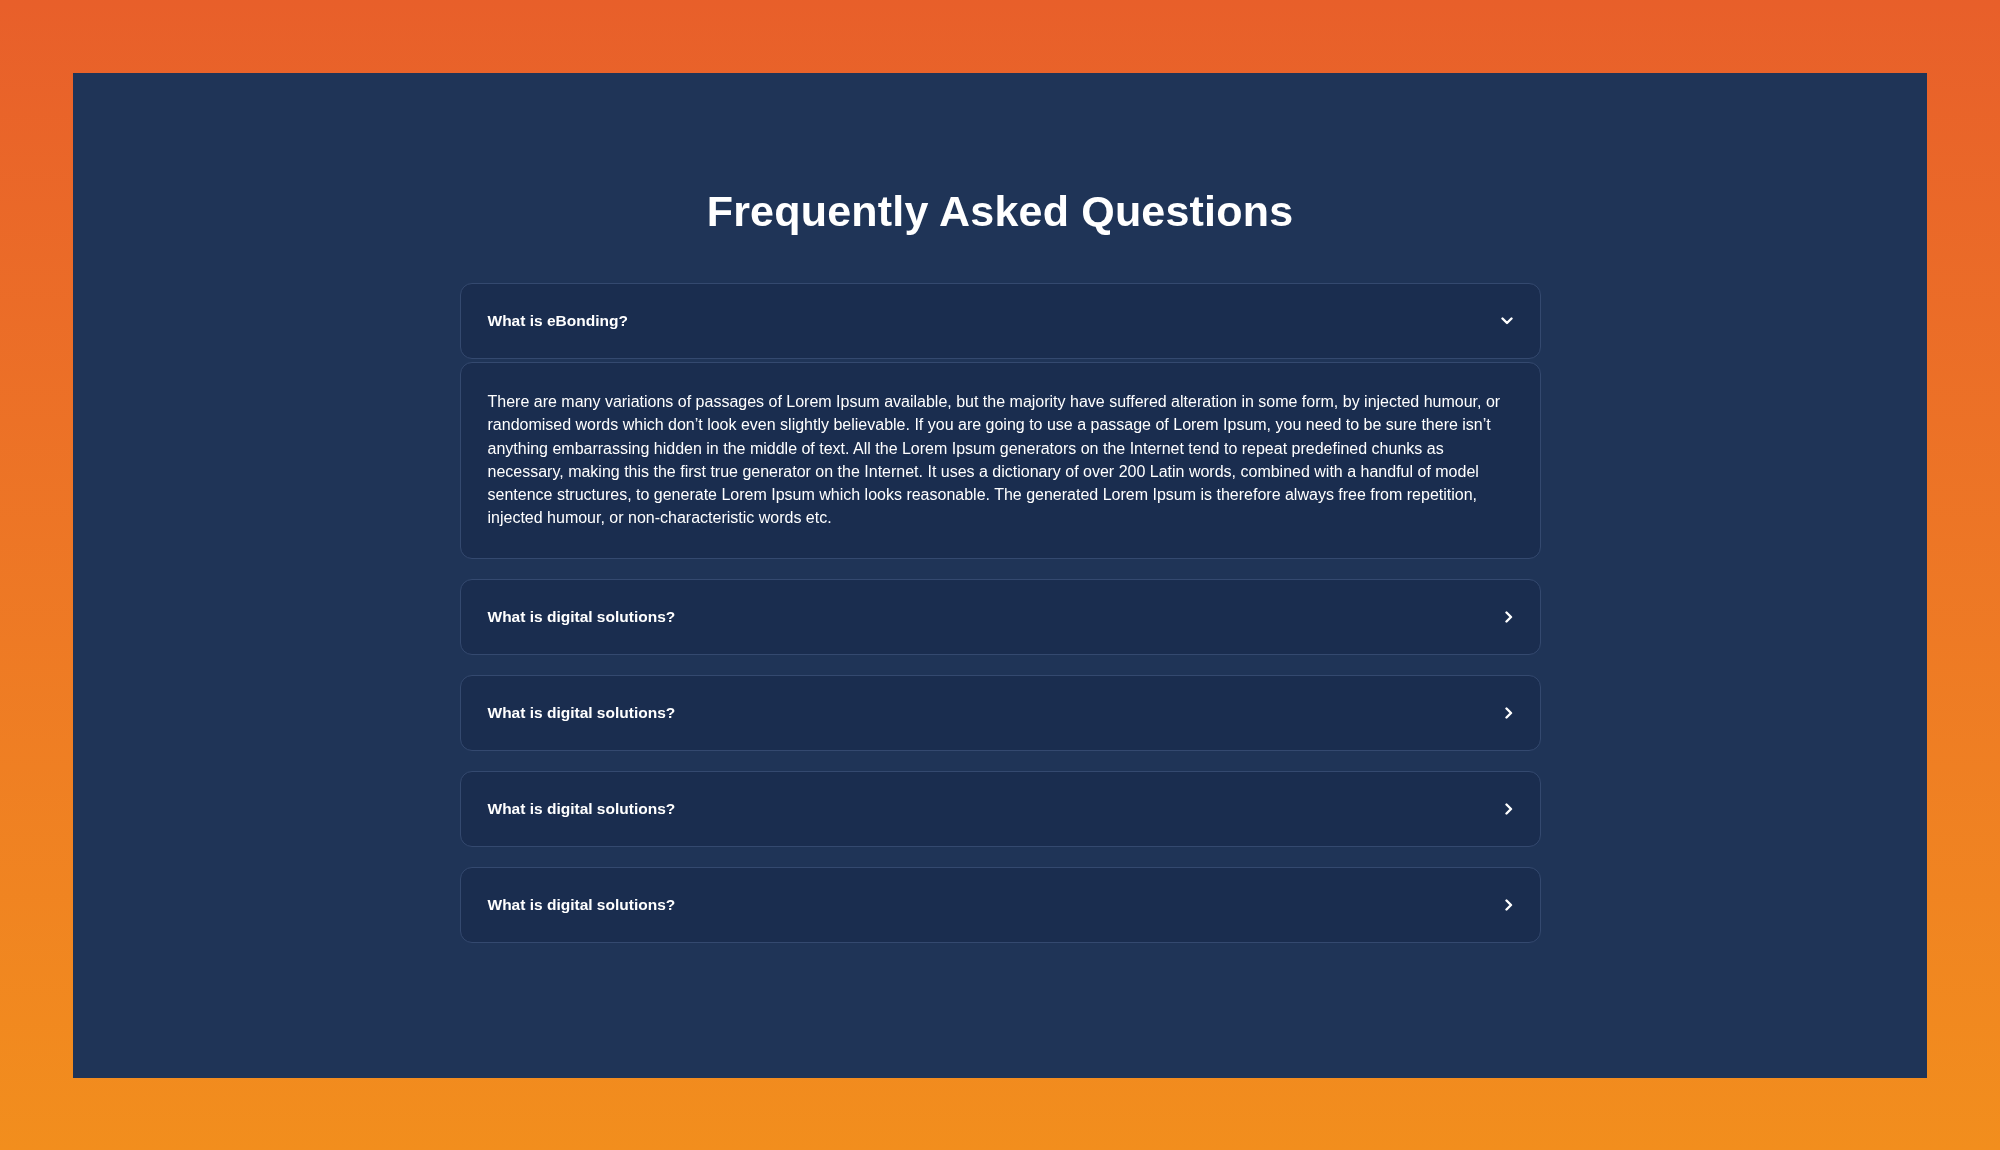 Image resolution: width=2000 pixels, height=1150 pixels. What do you see at coordinates (1000, 211) in the screenshot?
I see `page-title: Frequently Asked Questions` at bounding box center [1000, 211].